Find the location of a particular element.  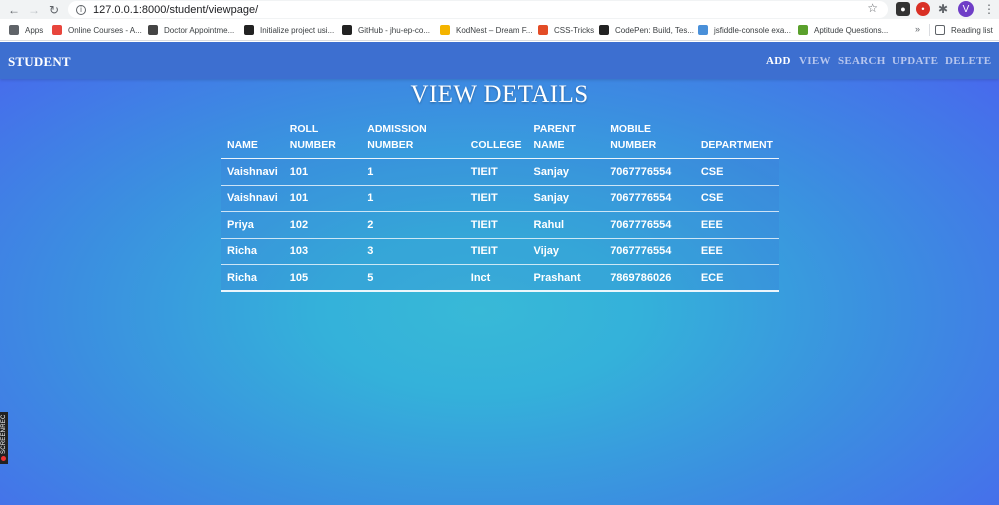

css-tricks-star-icon is located at coordinates (543, 30).